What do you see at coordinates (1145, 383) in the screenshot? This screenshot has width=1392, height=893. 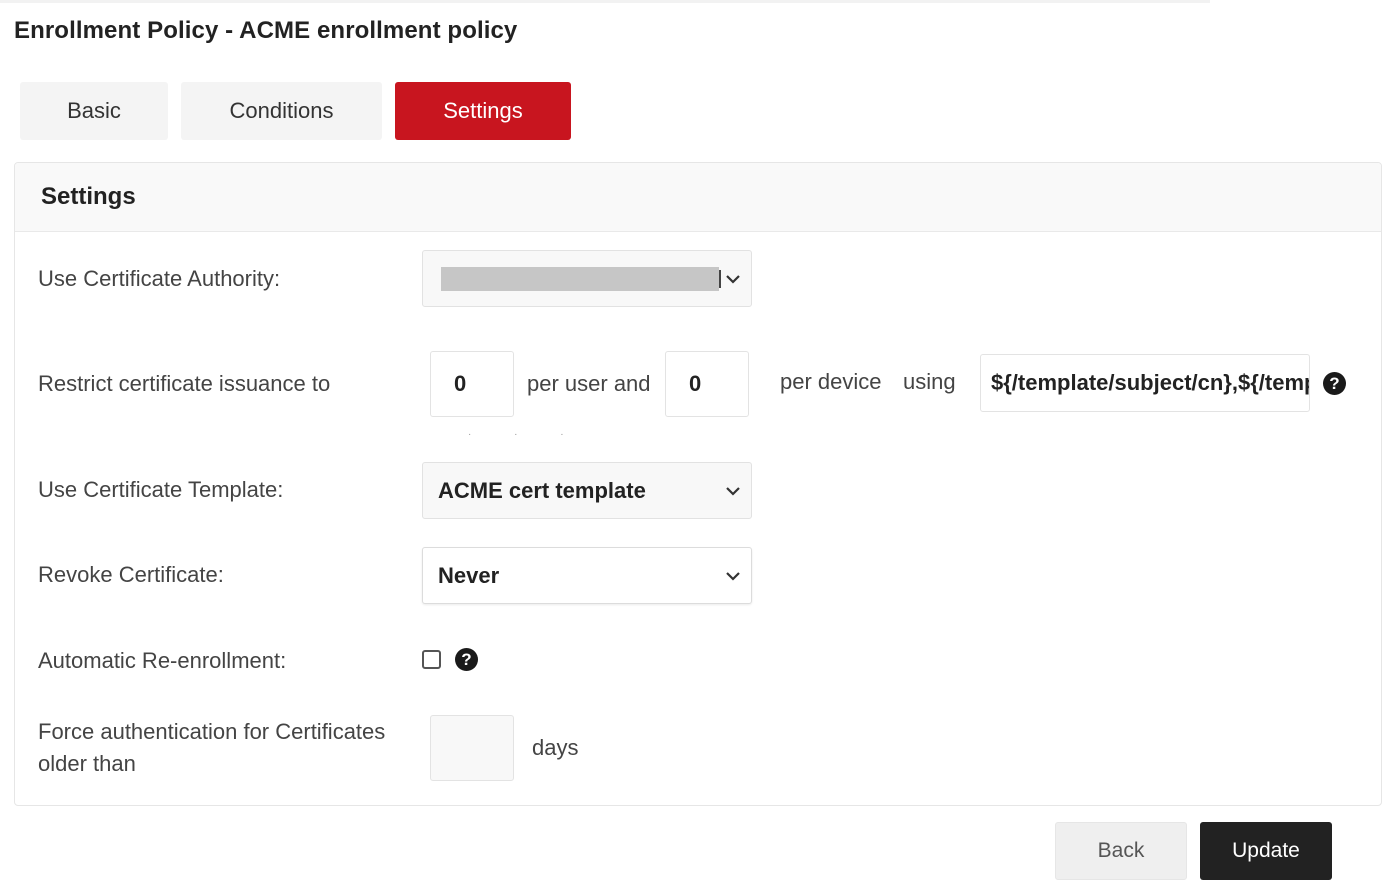 I see `uniqueness-template-input` at bounding box center [1145, 383].